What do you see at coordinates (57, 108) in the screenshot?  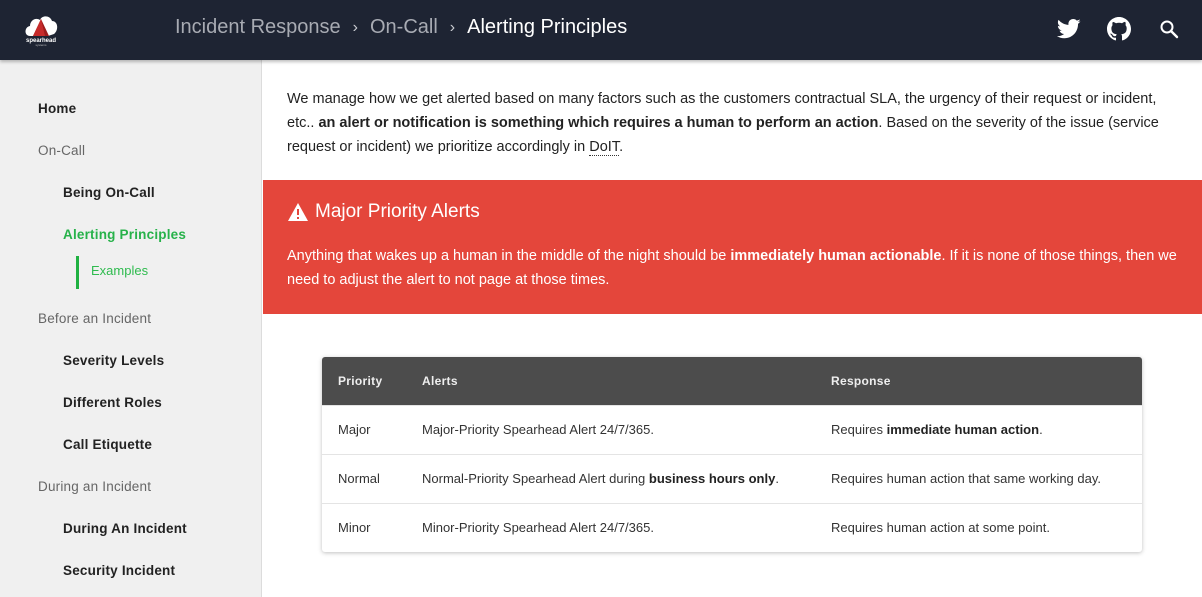 I see `sidebar-item-home: Home` at bounding box center [57, 108].